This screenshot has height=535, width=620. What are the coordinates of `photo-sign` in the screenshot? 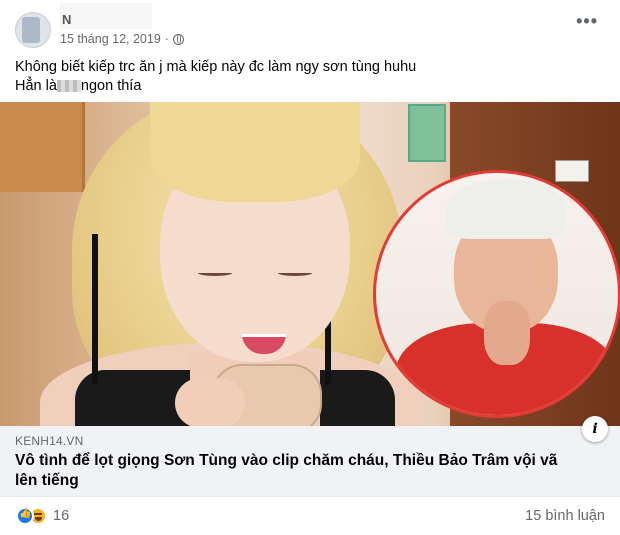 It's located at (572, 171).